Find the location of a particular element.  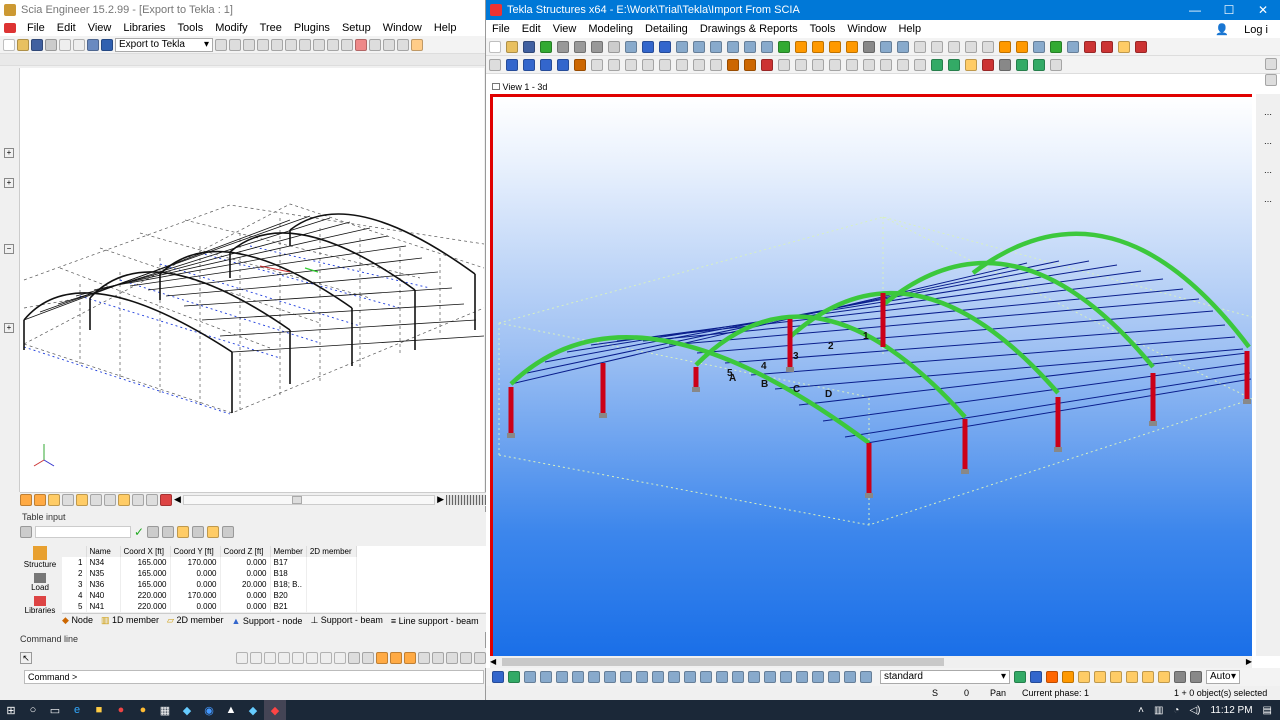

tekla-menu-view: View is located at coordinates (565, 29).